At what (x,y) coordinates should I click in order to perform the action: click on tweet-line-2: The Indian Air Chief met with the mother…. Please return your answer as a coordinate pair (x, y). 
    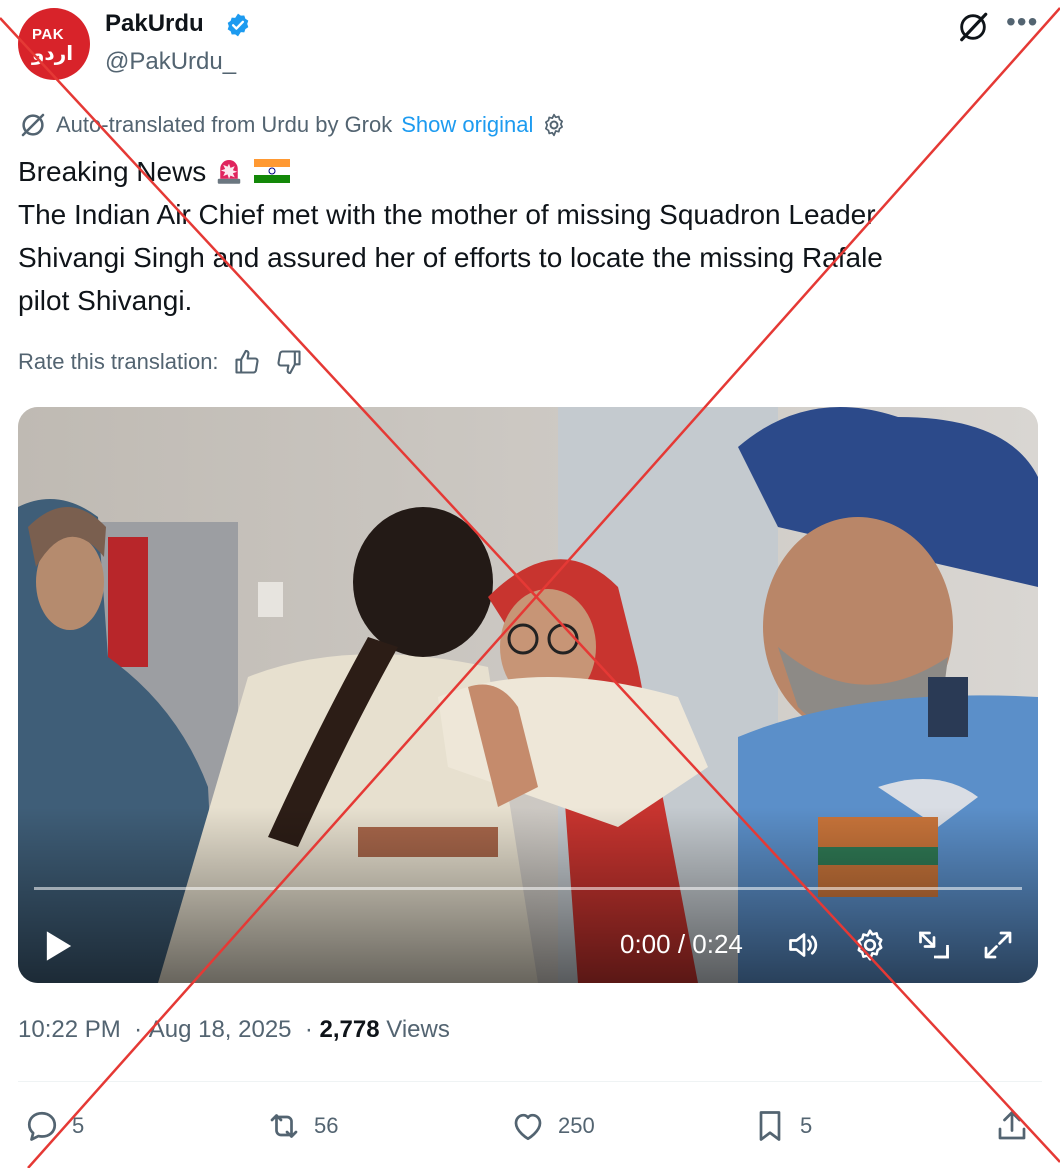
    Looking at the image, I should click on (447, 214).